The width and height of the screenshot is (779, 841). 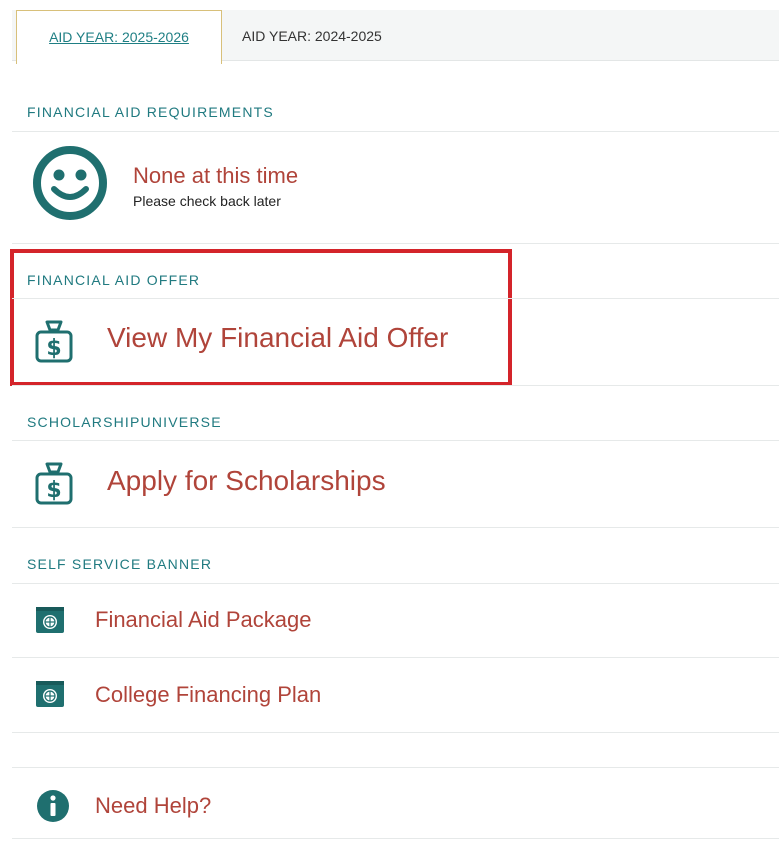 I want to click on tab-aid-year-2024-2025: AID YEAR: 2024-2025, so click(x=312, y=35).